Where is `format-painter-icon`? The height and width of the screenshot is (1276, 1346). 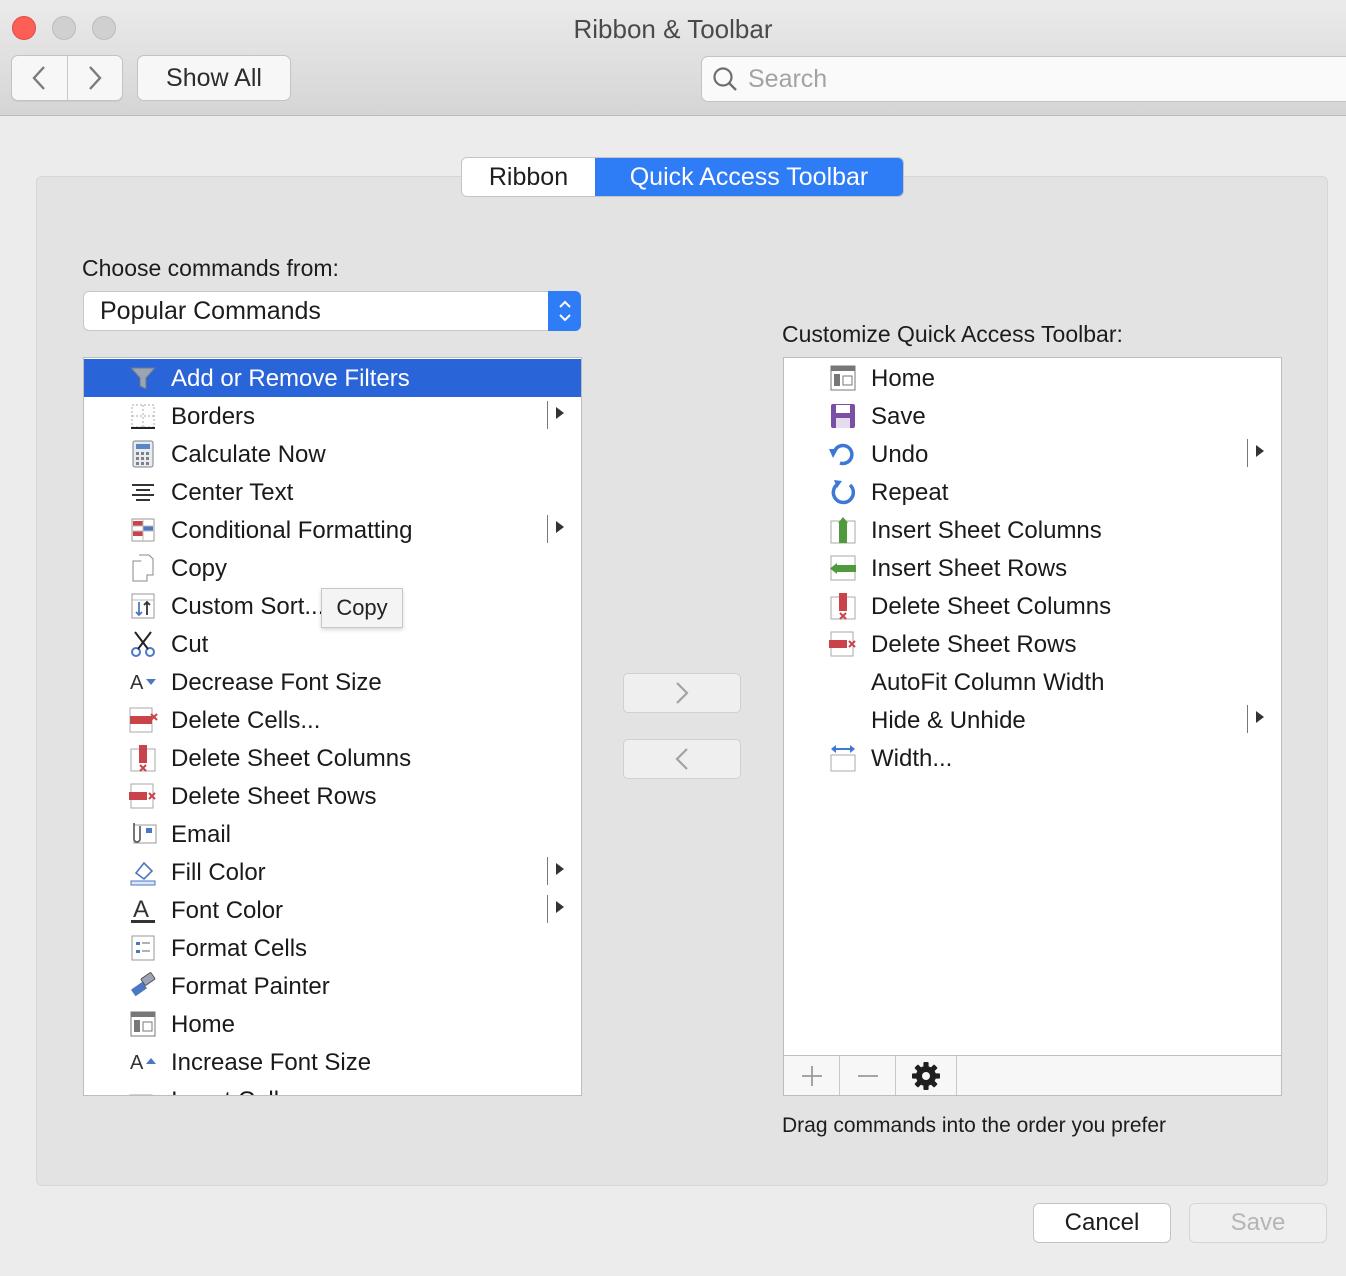
format-painter-icon is located at coordinates (143, 984).